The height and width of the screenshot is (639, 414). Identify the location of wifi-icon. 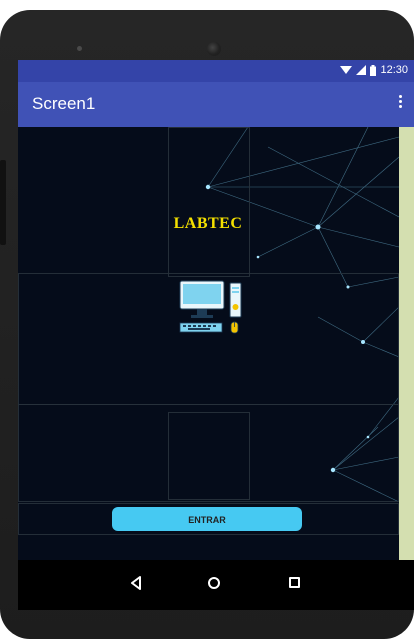
(346, 70).